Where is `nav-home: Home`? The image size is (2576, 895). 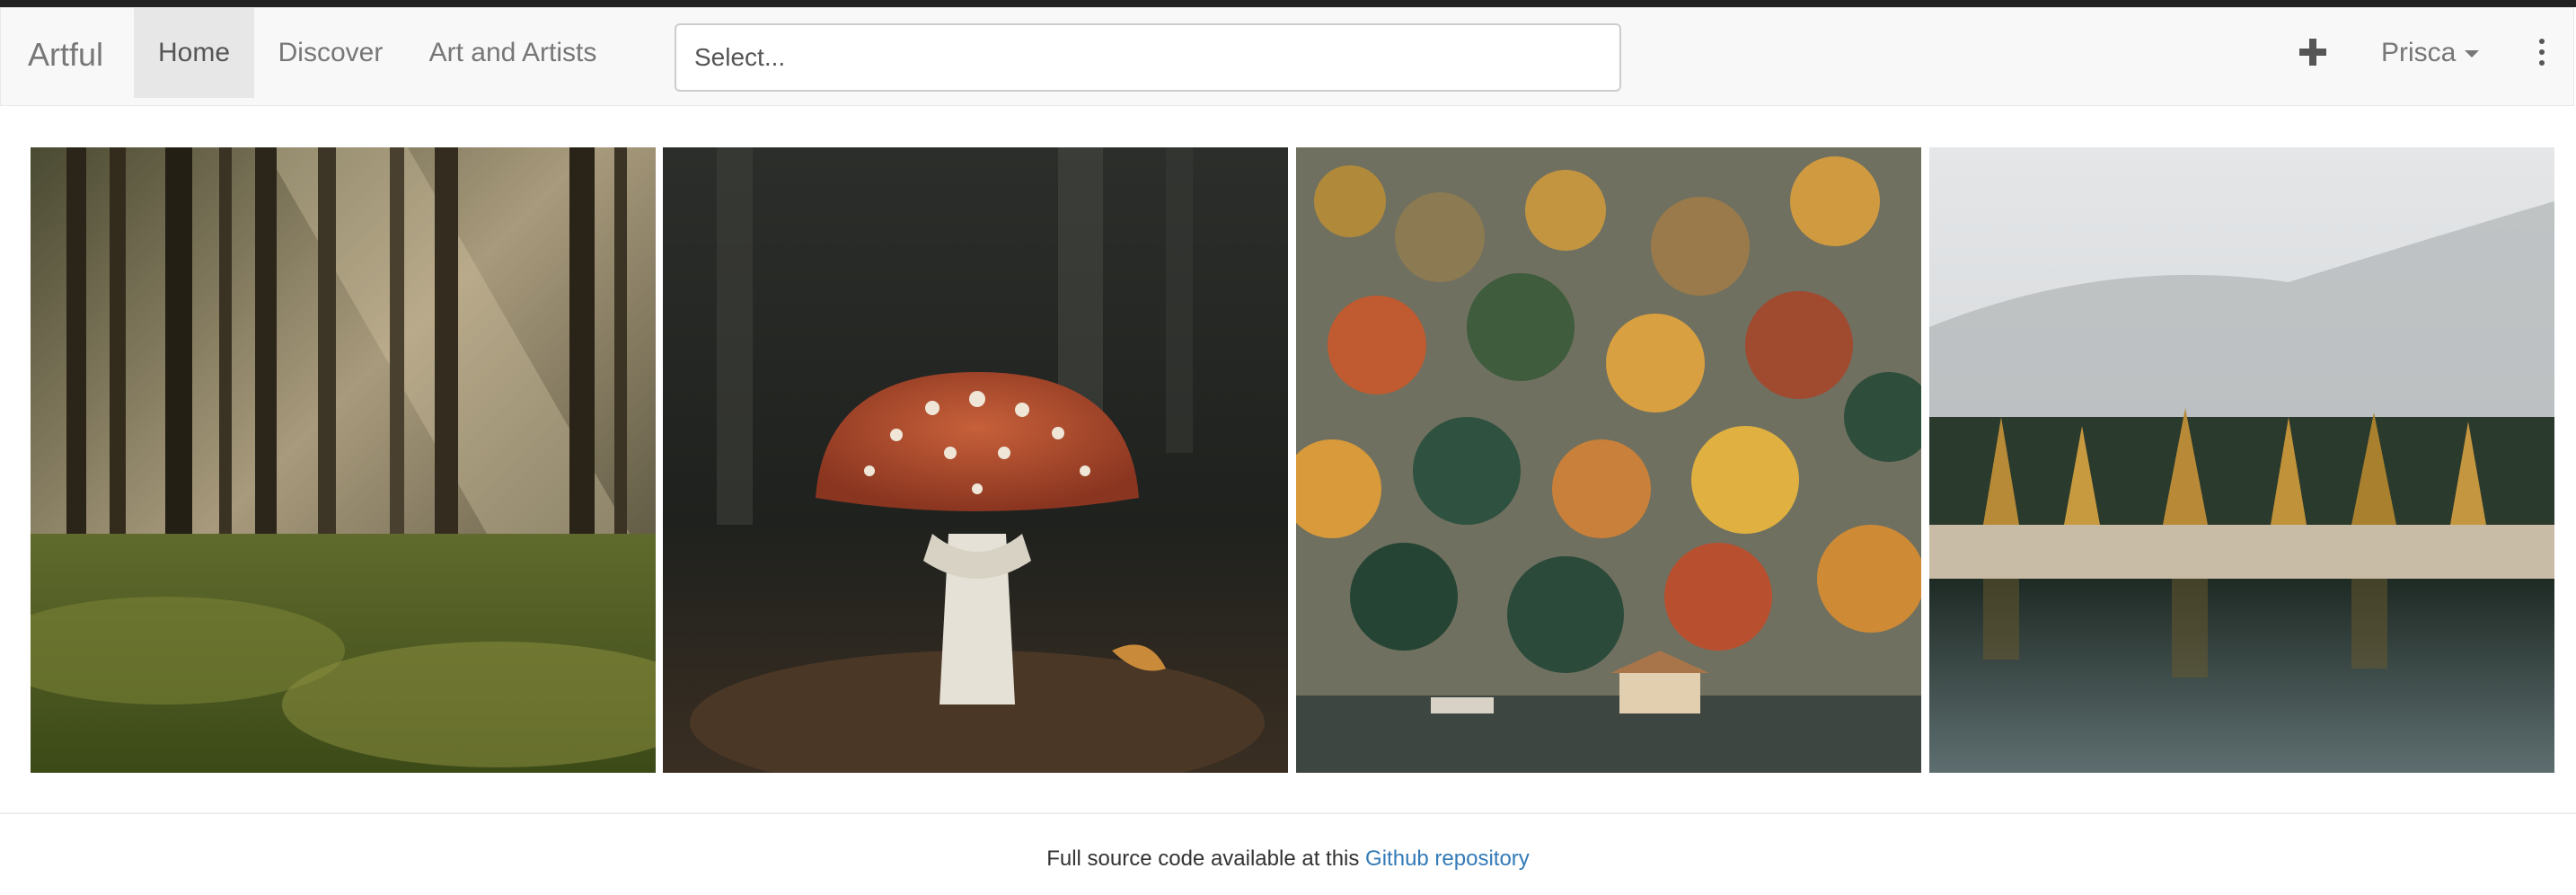 nav-home: Home is located at coordinates (194, 53).